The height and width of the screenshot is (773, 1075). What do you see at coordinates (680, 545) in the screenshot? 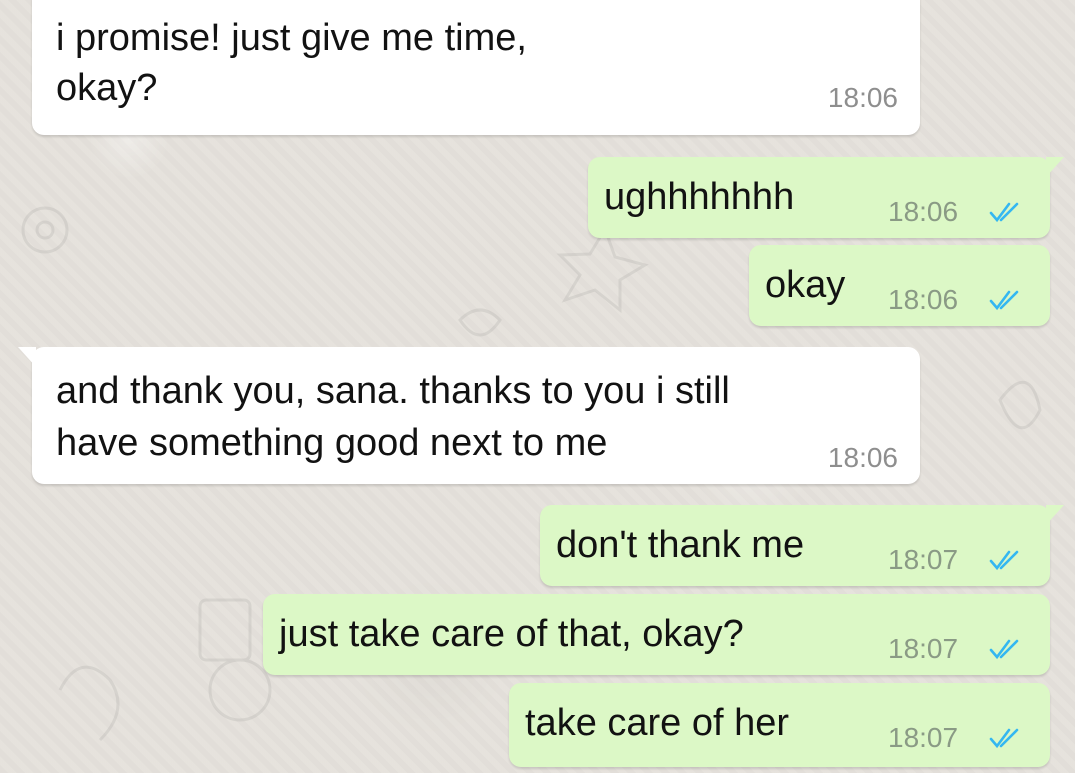
I see `message-text-line: don't thank me` at bounding box center [680, 545].